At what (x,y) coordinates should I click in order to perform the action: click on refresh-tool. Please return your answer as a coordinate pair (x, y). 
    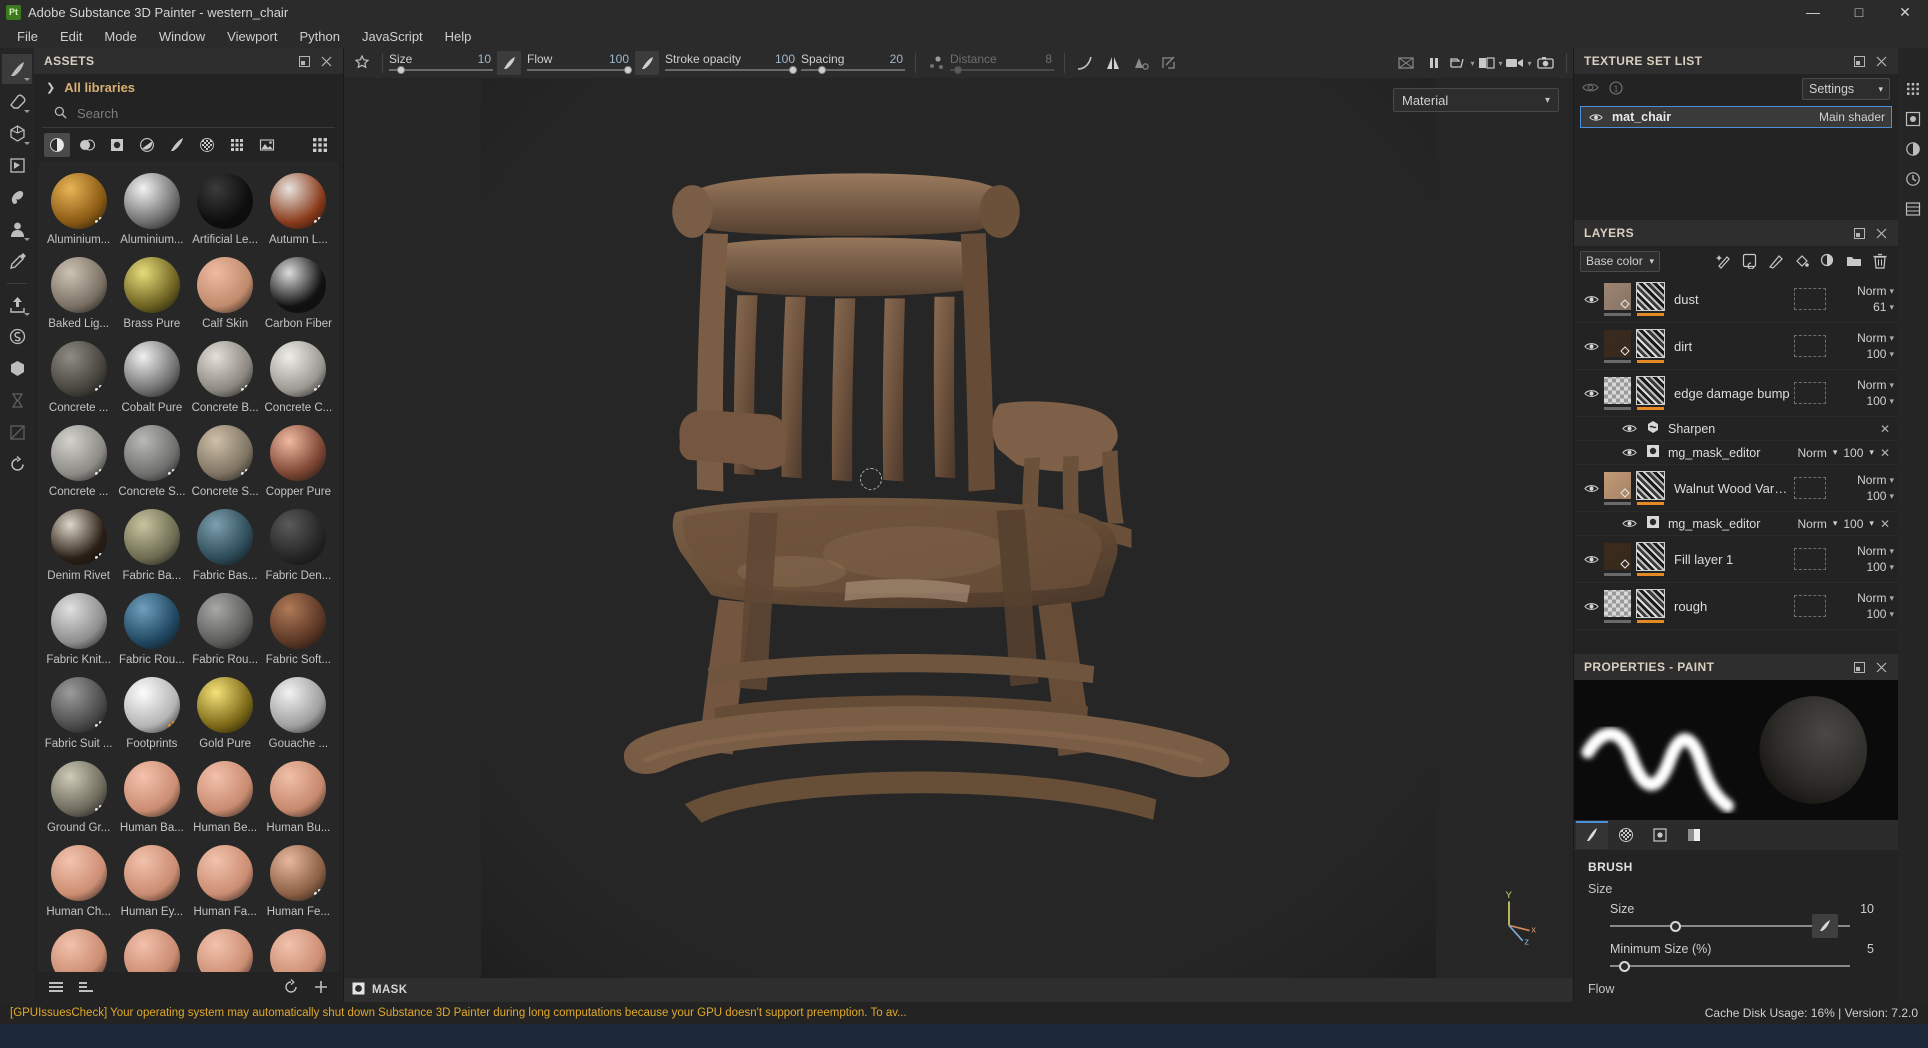
    Looking at the image, I should click on (17, 464).